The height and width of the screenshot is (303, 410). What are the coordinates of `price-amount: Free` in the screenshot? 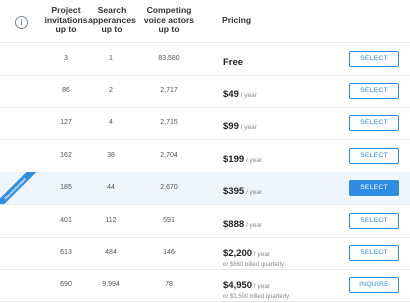 It's located at (233, 62).